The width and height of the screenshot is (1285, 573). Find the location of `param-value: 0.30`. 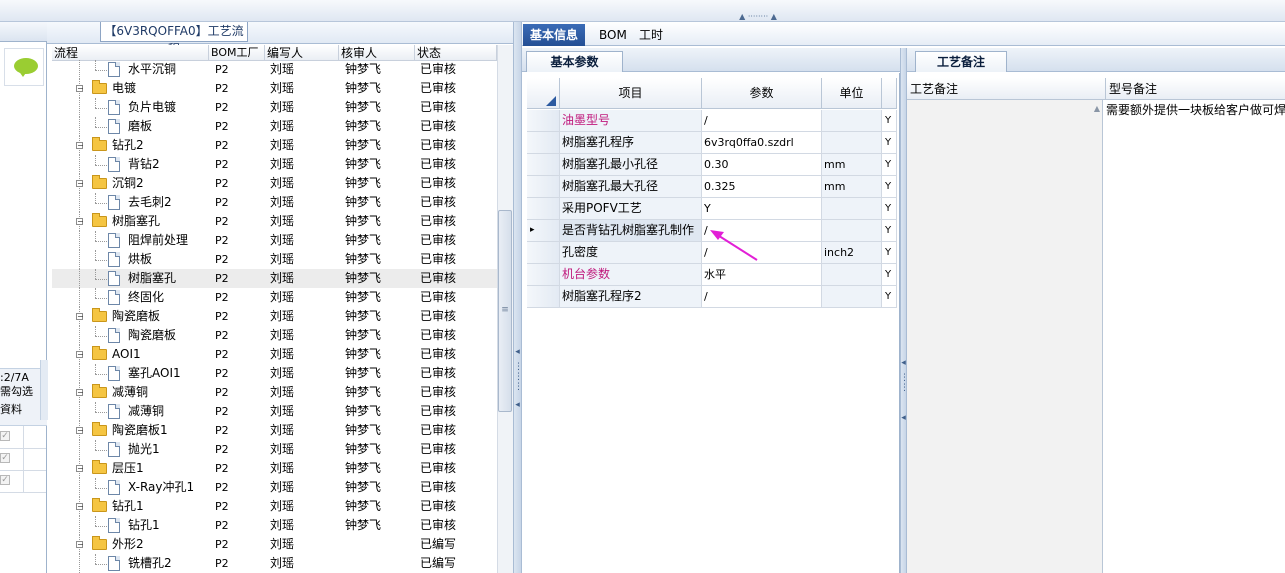

param-value: 0.30 is located at coordinates (762, 165).